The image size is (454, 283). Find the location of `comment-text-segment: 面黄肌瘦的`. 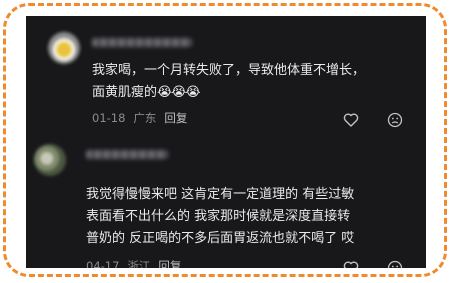

comment-text-segment: 面黄肌瘦的 is located at coordinates (125, 92).